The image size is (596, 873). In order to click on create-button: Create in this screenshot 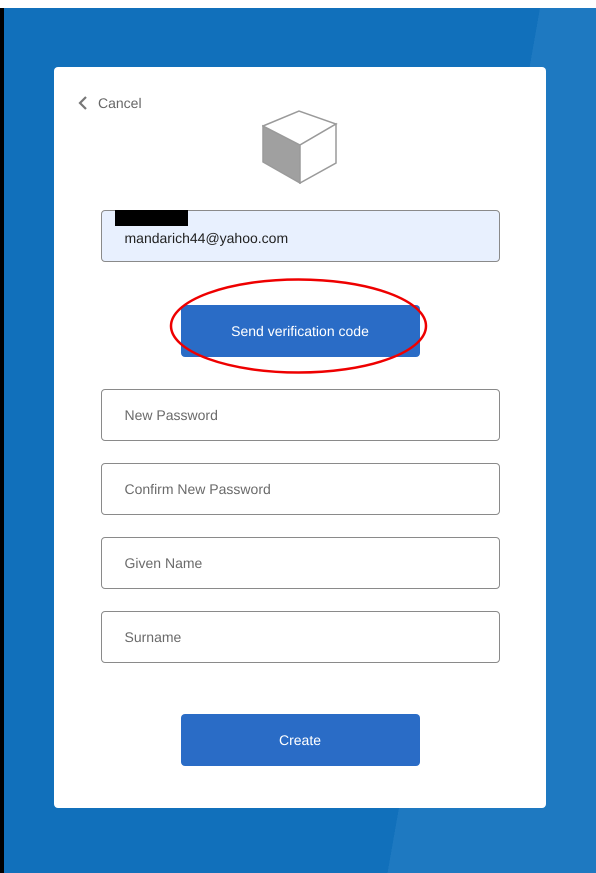, I will do `click(300, 740)`.